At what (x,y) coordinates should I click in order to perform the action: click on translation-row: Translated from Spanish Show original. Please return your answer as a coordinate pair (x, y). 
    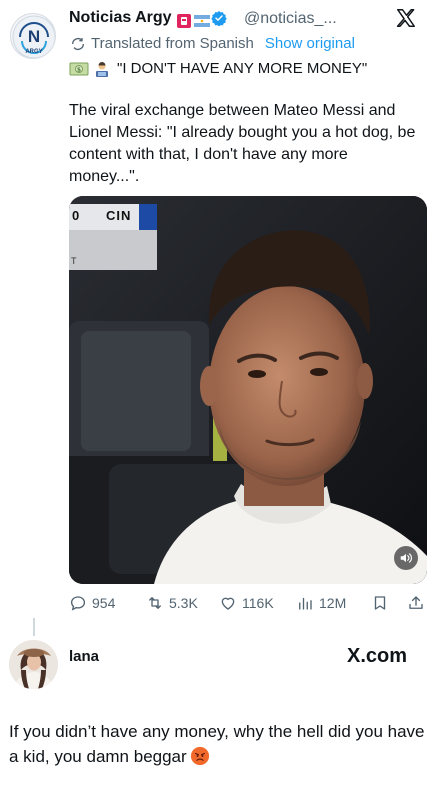
    Looking at the image, I should click on (212, 43).